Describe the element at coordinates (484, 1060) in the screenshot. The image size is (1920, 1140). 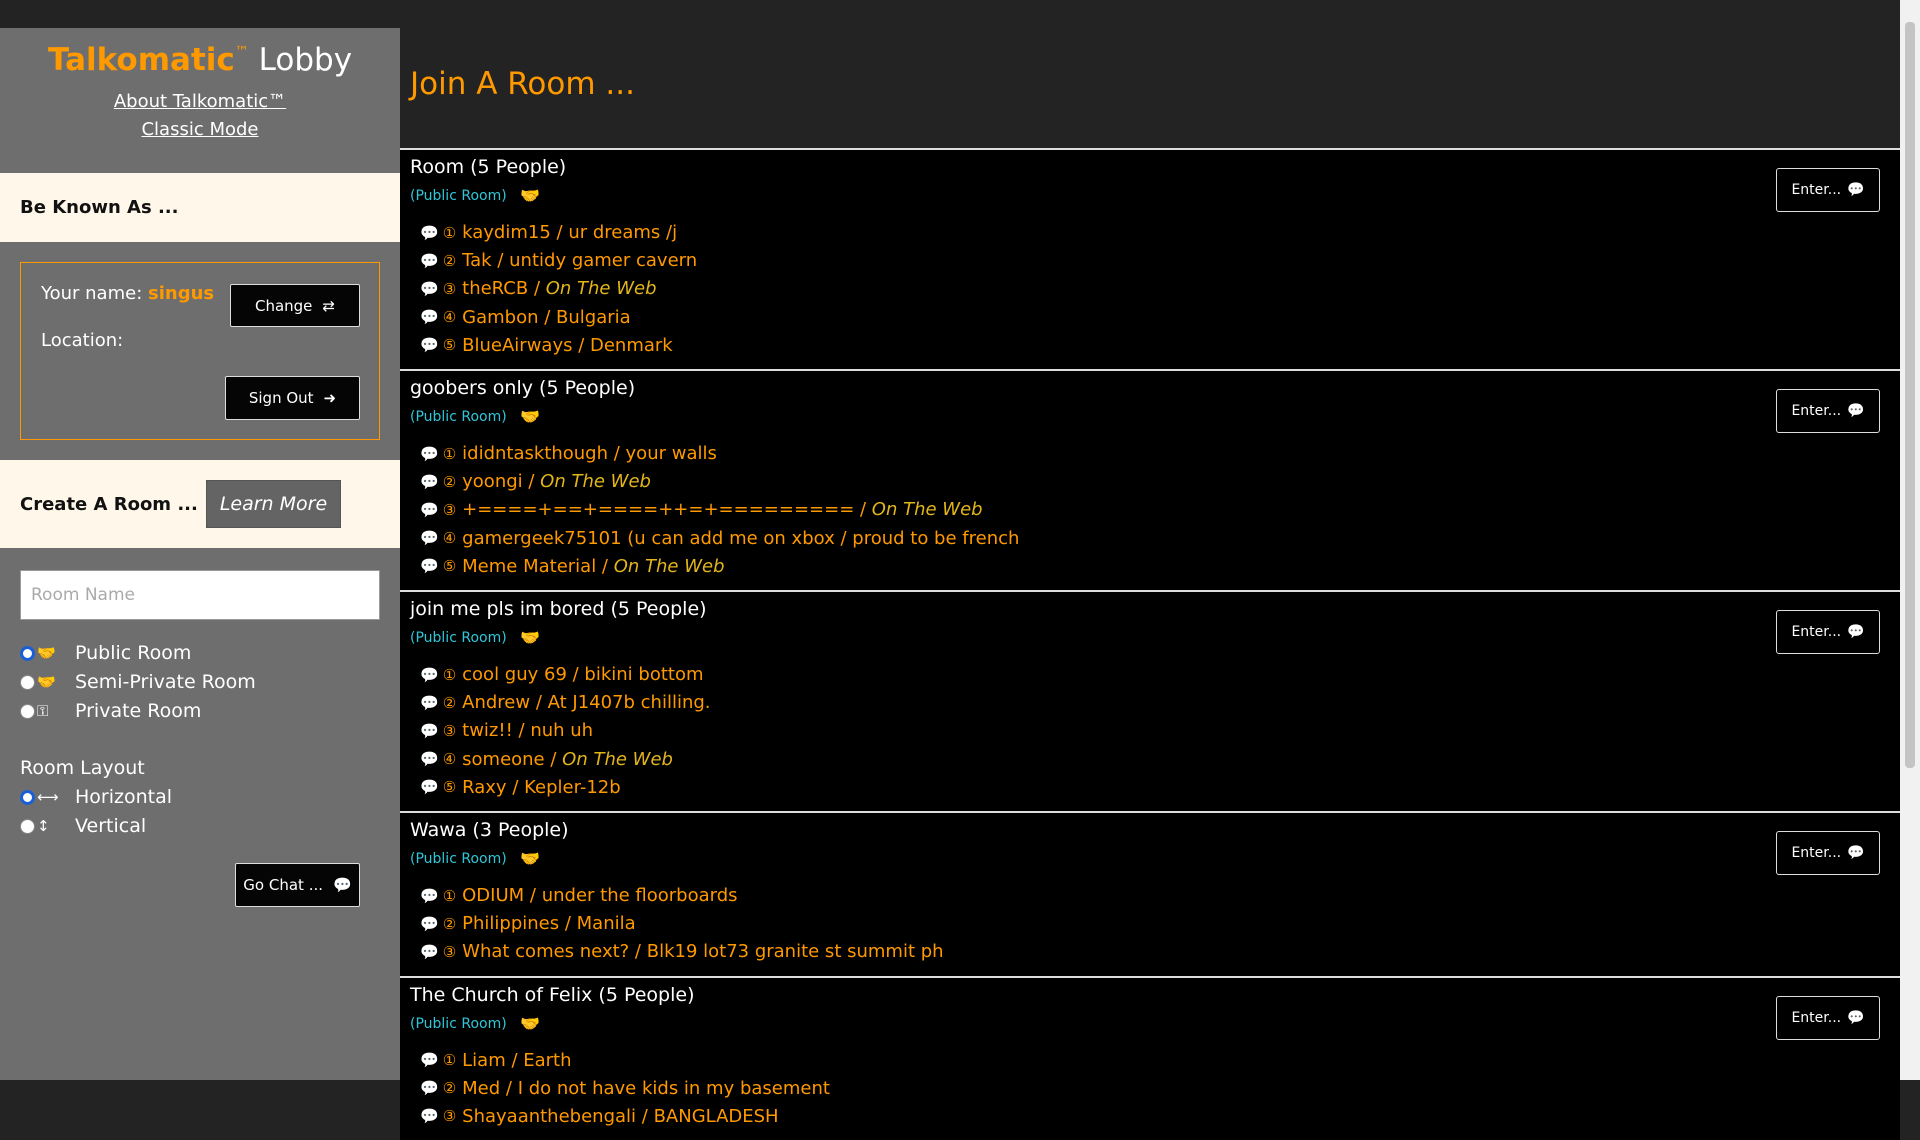
I see `member-name: Liam` at that location.